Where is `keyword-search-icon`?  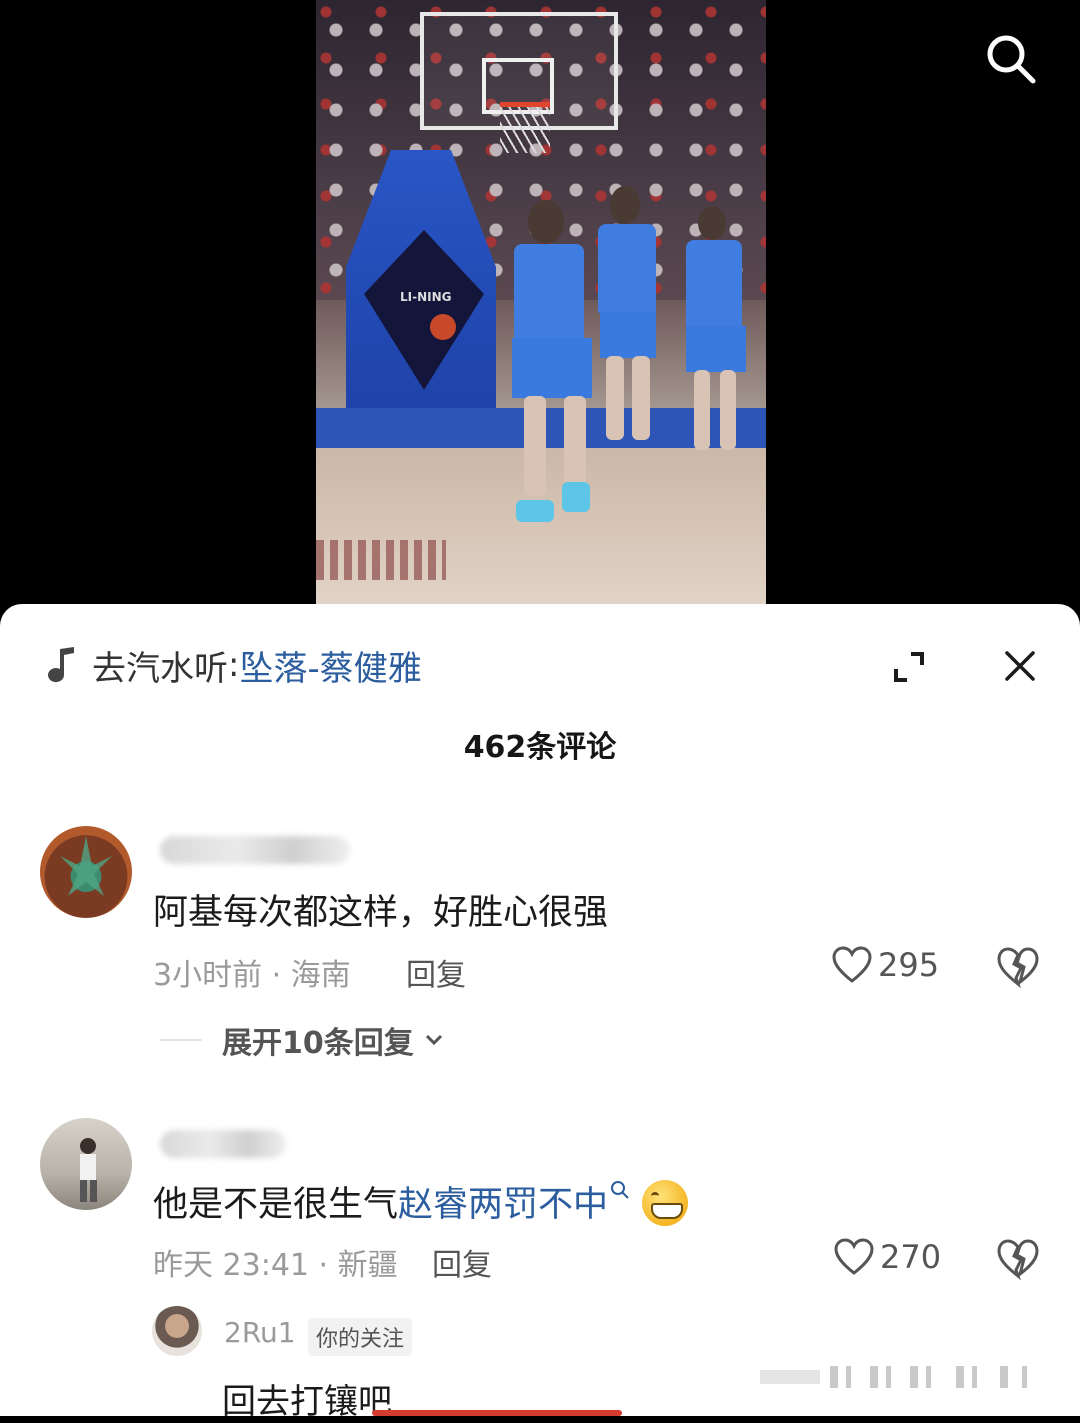 keyword-search-icon is located at coordinates (620, 1190).